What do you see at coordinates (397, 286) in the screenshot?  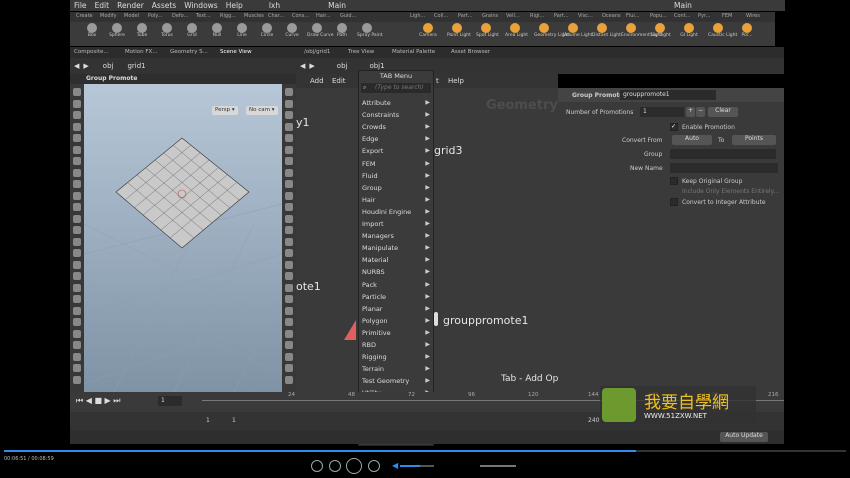 I see `tab-menu-item: Pack ▶` at bounding box center [397, 286].